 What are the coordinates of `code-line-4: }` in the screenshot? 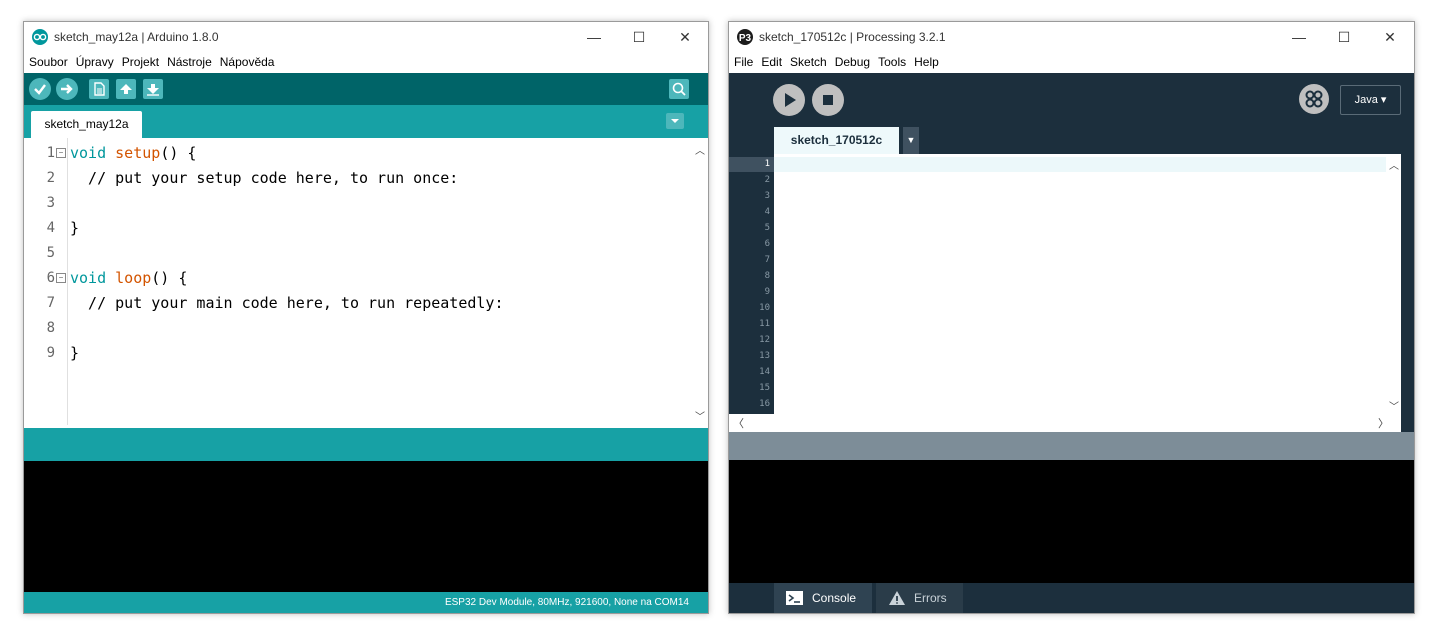 It's located at (75, 228).